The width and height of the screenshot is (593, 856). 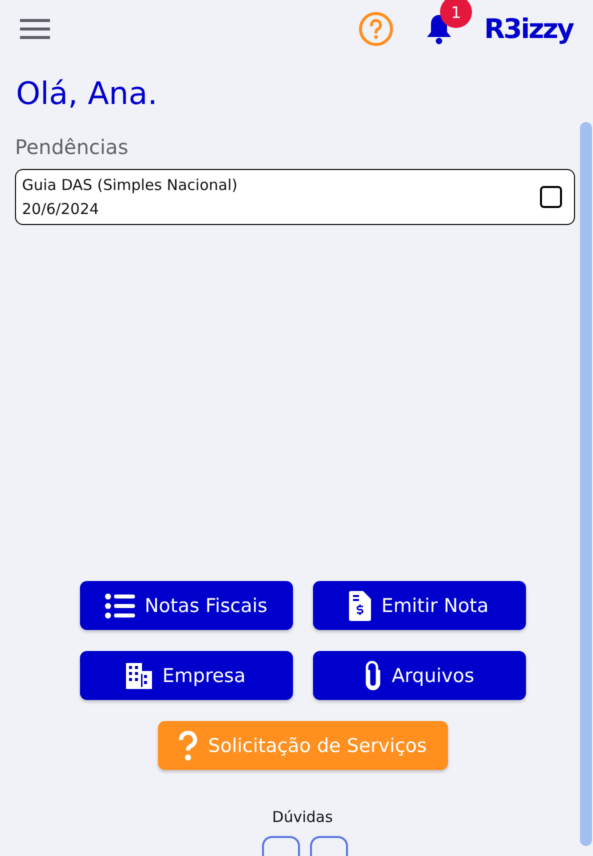 I want to click on building-icon, so click(x=139, y=675).